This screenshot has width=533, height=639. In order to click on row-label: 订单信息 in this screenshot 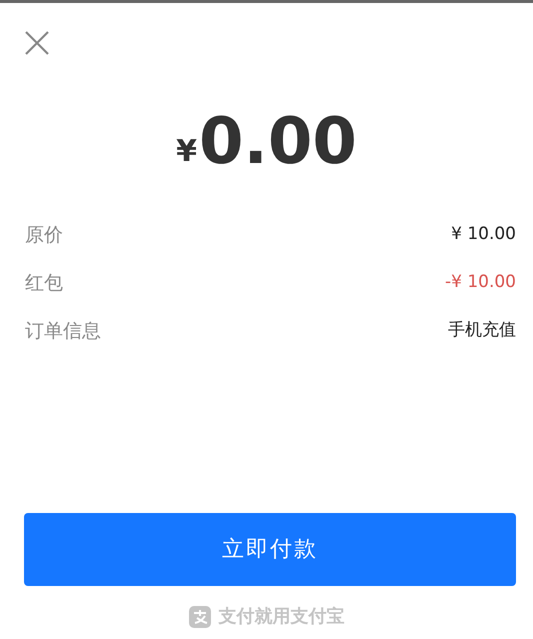, I will do `click(63, 331)`.